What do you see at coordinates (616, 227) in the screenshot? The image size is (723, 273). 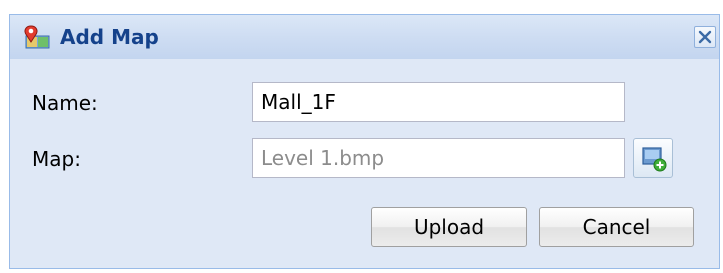 I see `cancel-button: Cancel` at bounding box center [616, 227].